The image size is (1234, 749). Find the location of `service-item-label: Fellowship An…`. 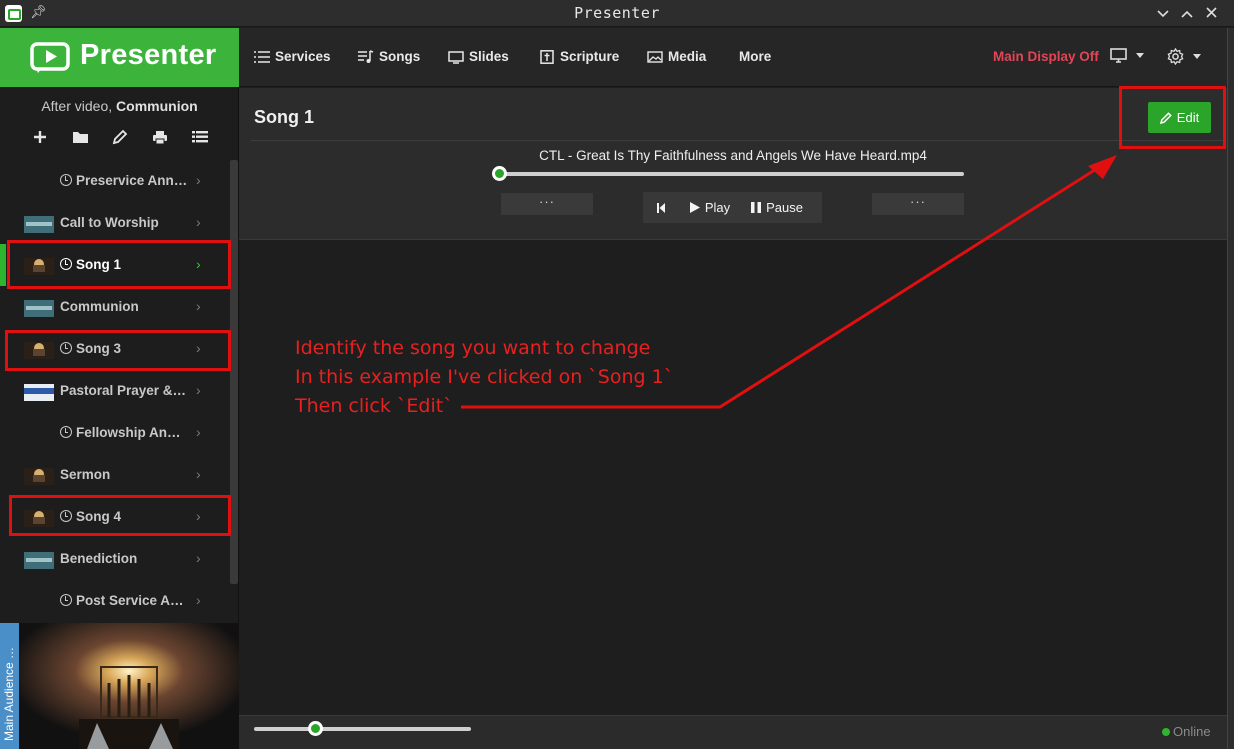

service-item-label: Fellowship An… is located at coordinates (120, 432).